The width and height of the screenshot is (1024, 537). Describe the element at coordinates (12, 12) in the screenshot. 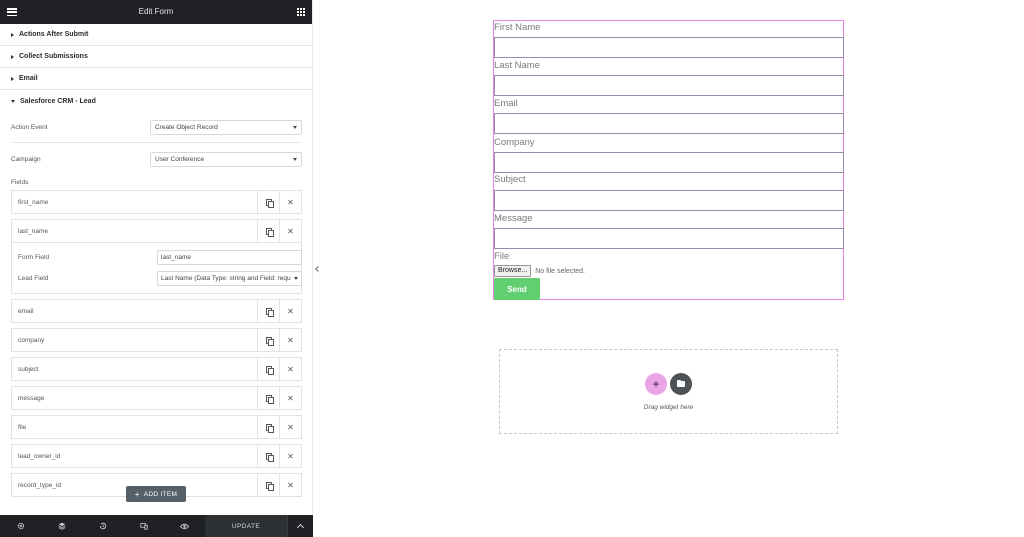

I see `menu-icon` at that location.